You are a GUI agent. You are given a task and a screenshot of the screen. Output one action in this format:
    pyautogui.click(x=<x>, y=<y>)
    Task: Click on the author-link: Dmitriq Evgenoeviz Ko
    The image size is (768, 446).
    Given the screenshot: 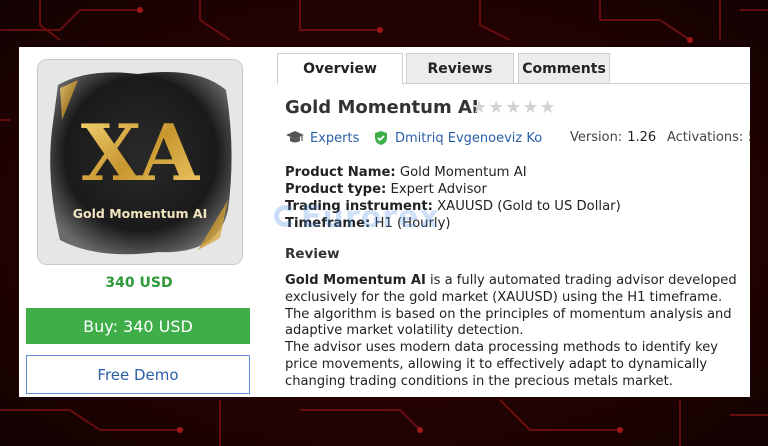 What is the action you would take?
    pyautogui.click(x=457, y=138)
    